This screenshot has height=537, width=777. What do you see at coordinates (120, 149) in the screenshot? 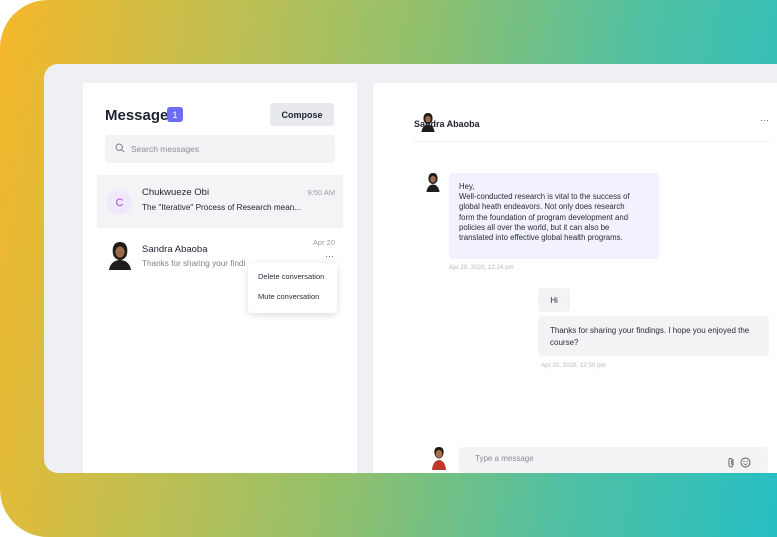
I see `search-icon` at bounding box center [120, 149].